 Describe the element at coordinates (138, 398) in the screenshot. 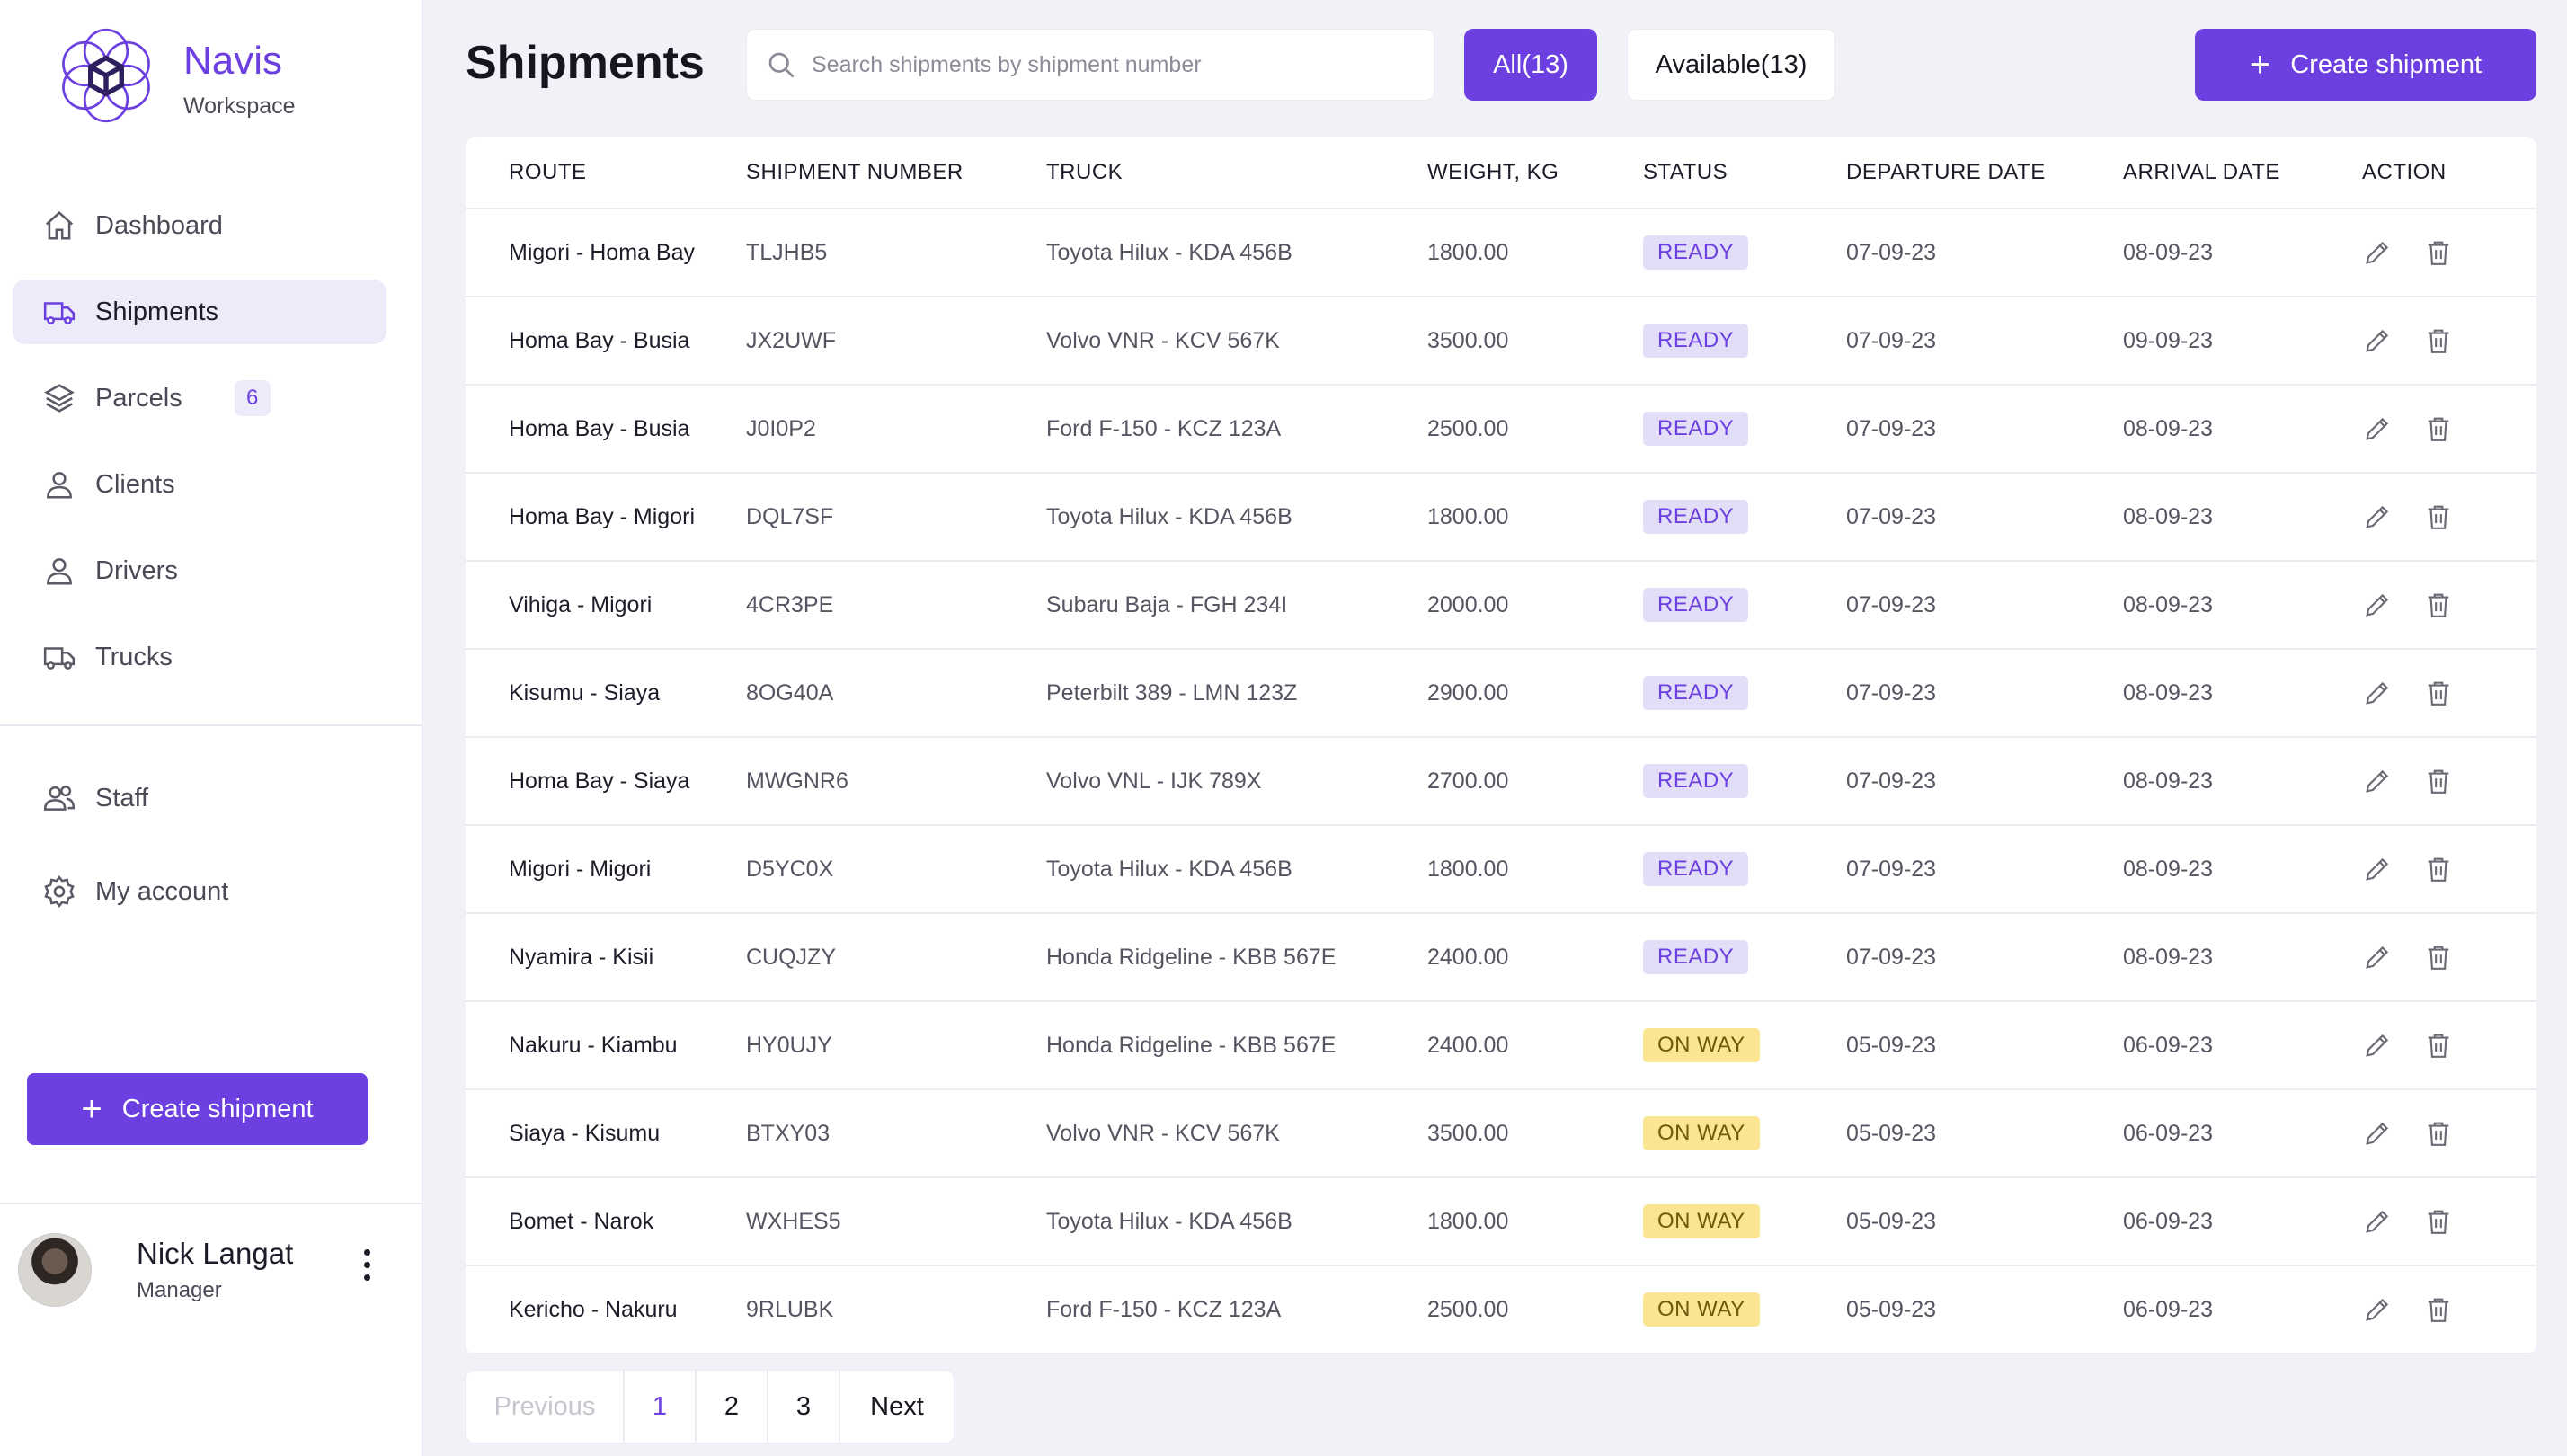

I see `sidebar-item-label: Parcels` at that location.